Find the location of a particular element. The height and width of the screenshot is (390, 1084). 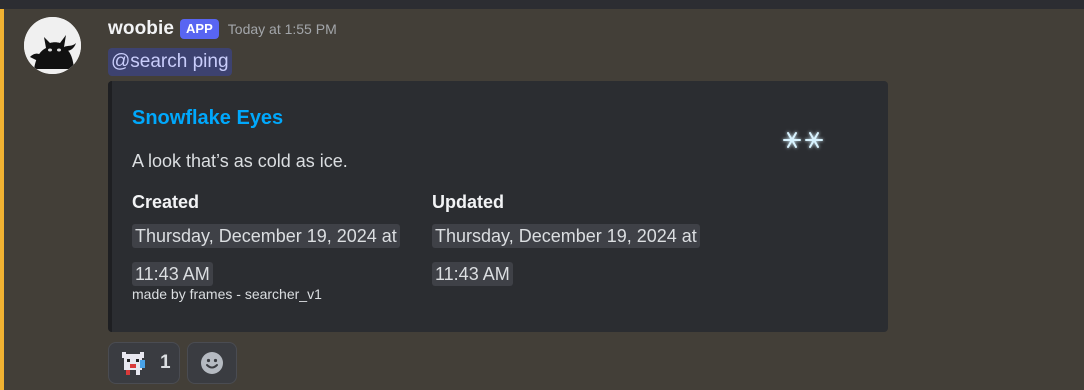

snowflake-icon is located at coordinates (803, 140).